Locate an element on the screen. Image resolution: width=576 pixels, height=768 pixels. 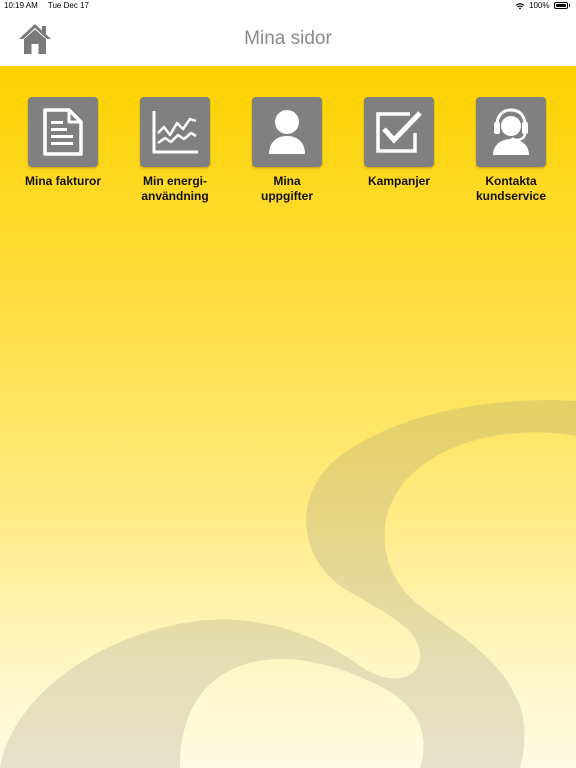
tile-invoices-label: Mina fakturor is located at coordinates (62, 181).